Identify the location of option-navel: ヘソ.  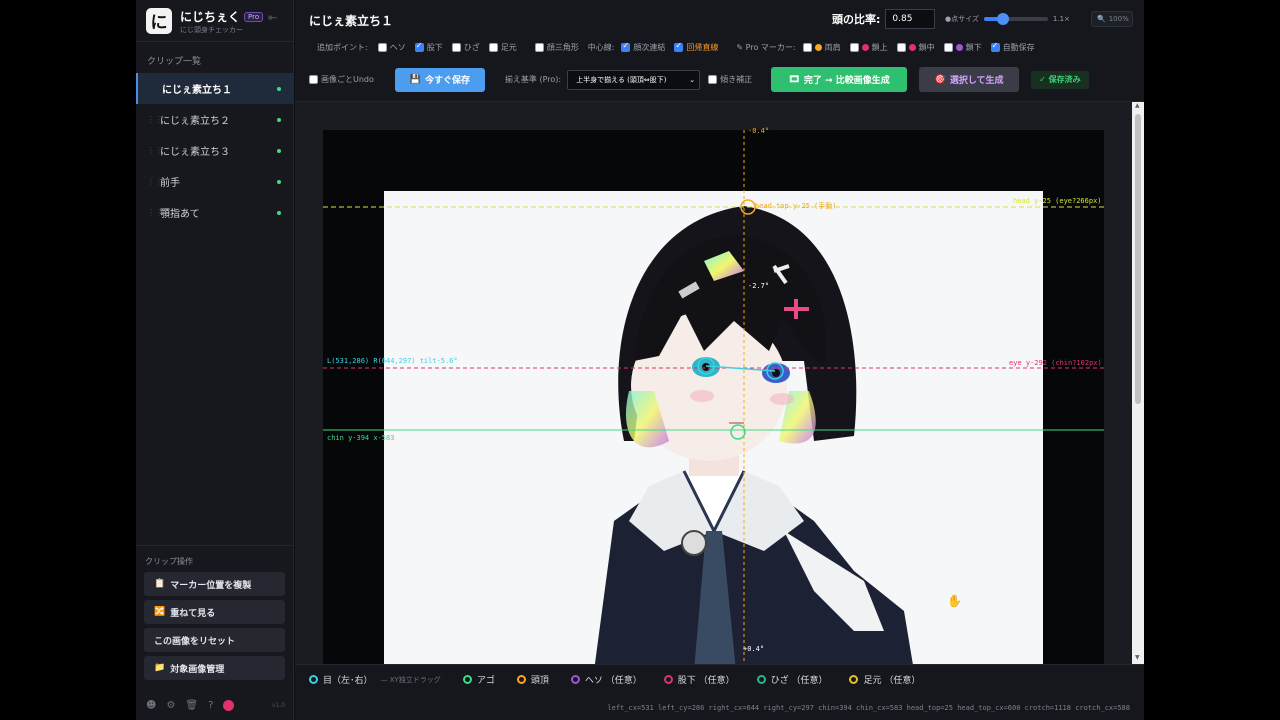
(391, 47).